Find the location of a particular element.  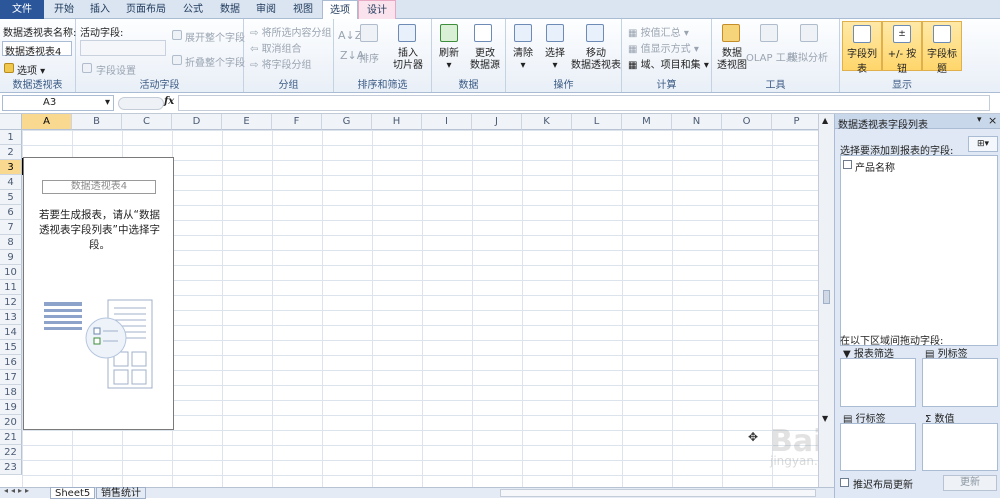

group-selection-button: ⇨ 将所选内容分组 is located at coordinates (291, 31).